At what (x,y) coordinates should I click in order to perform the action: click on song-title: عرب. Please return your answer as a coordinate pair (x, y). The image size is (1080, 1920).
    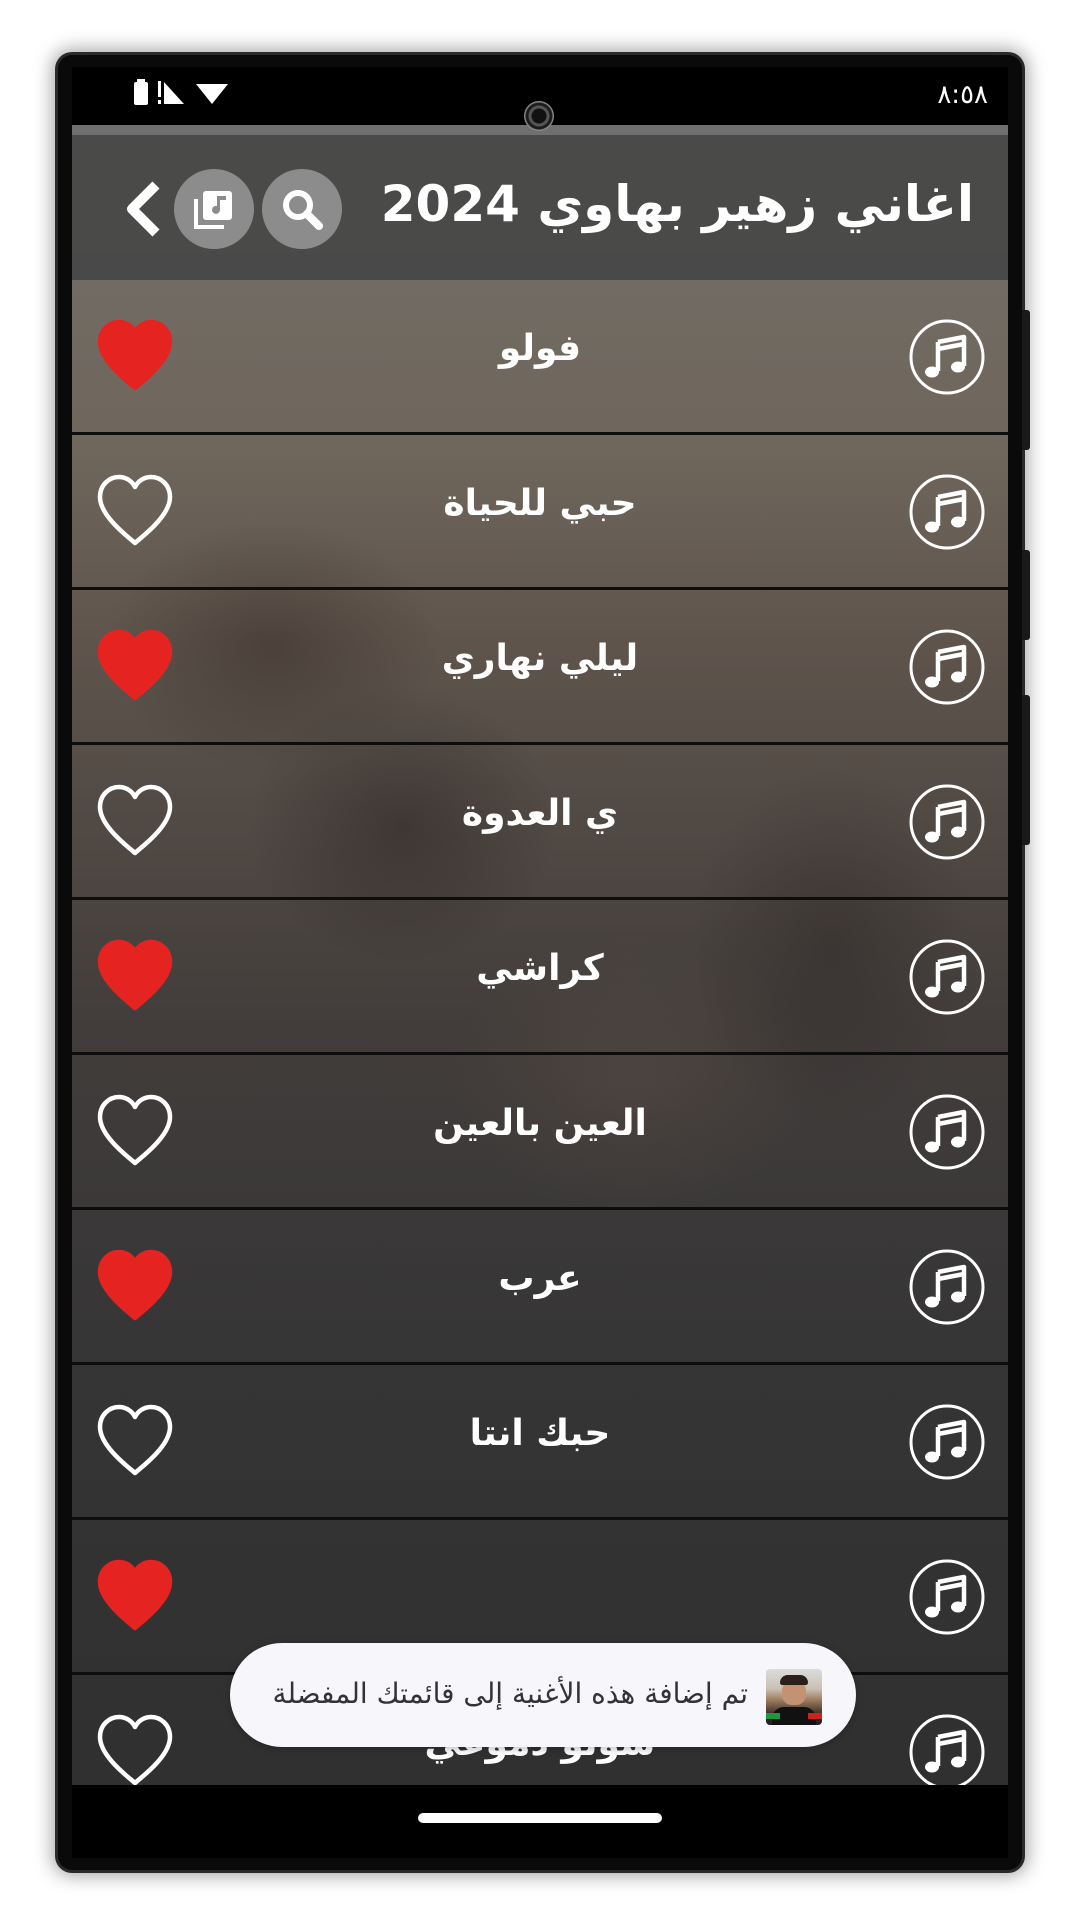
    Looking at the image, I should click on (540, 1278).